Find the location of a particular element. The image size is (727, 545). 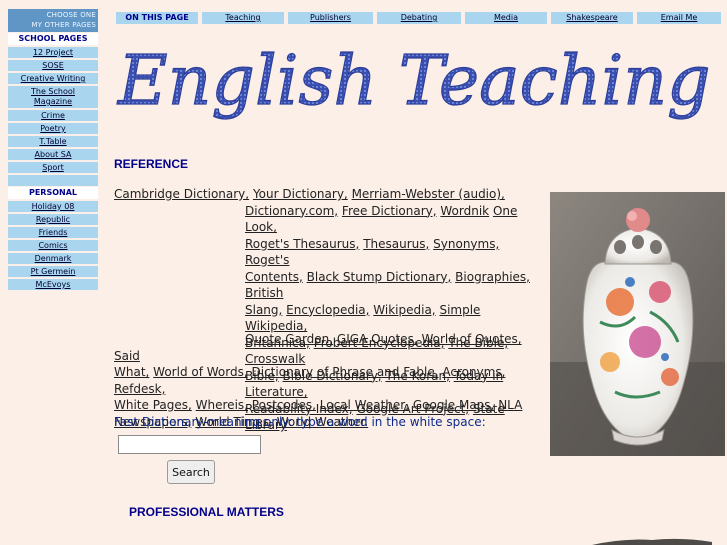

sidebar-item-12-project: 12 Project is located at coordinates (53, 52).